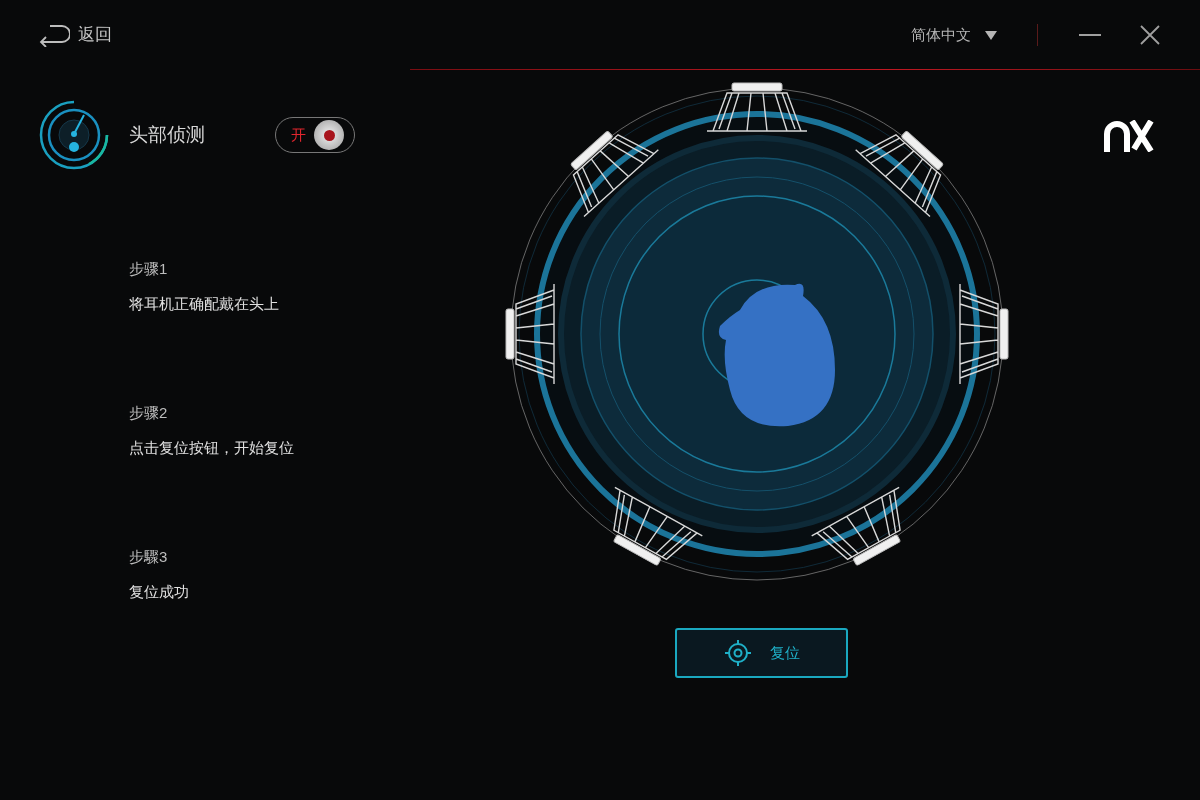  What do you see at coordinates (1130, 136) in the screenshot?
I see `logo-icon` at bounding box center [1130, 136].